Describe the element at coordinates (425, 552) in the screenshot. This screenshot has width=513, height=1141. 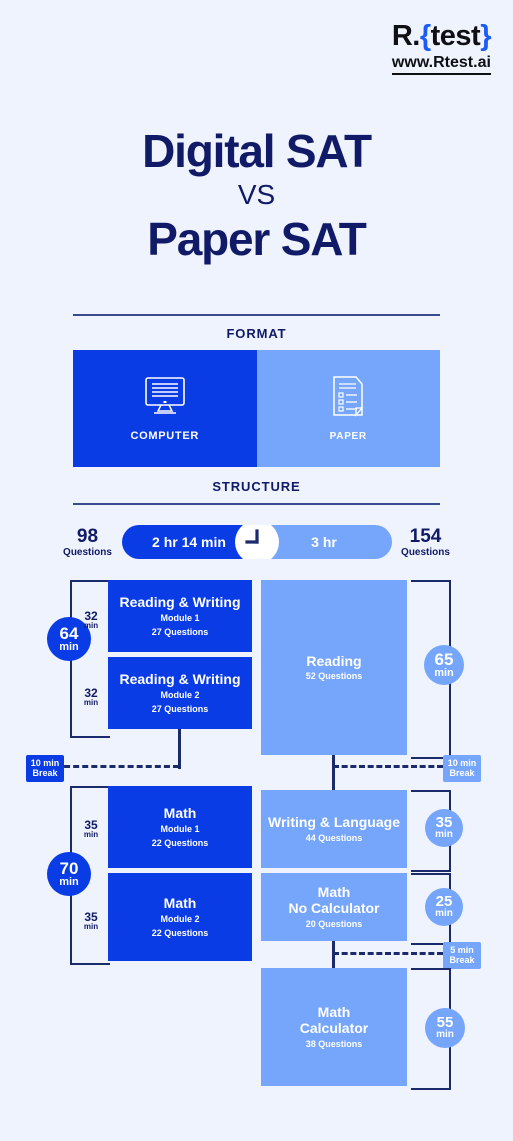
I see `paper-question-label: Questions` at that location.